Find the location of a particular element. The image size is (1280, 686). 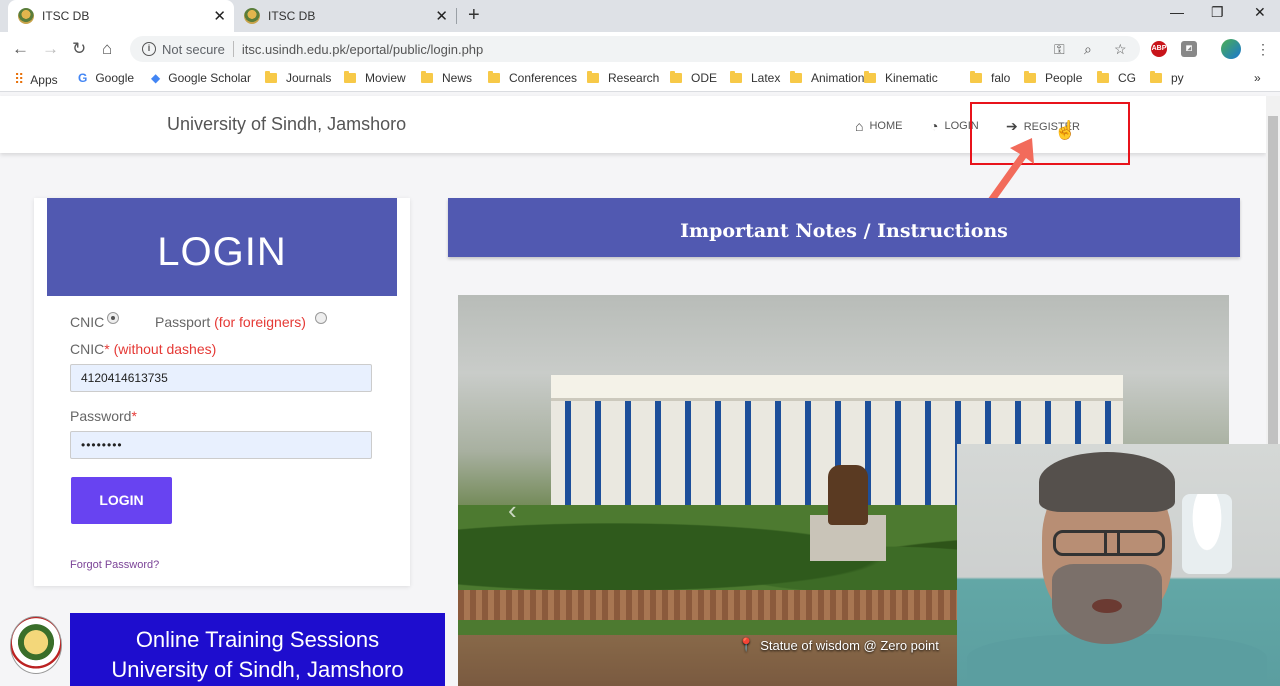

address-divider is located at coordinates (233, 49).